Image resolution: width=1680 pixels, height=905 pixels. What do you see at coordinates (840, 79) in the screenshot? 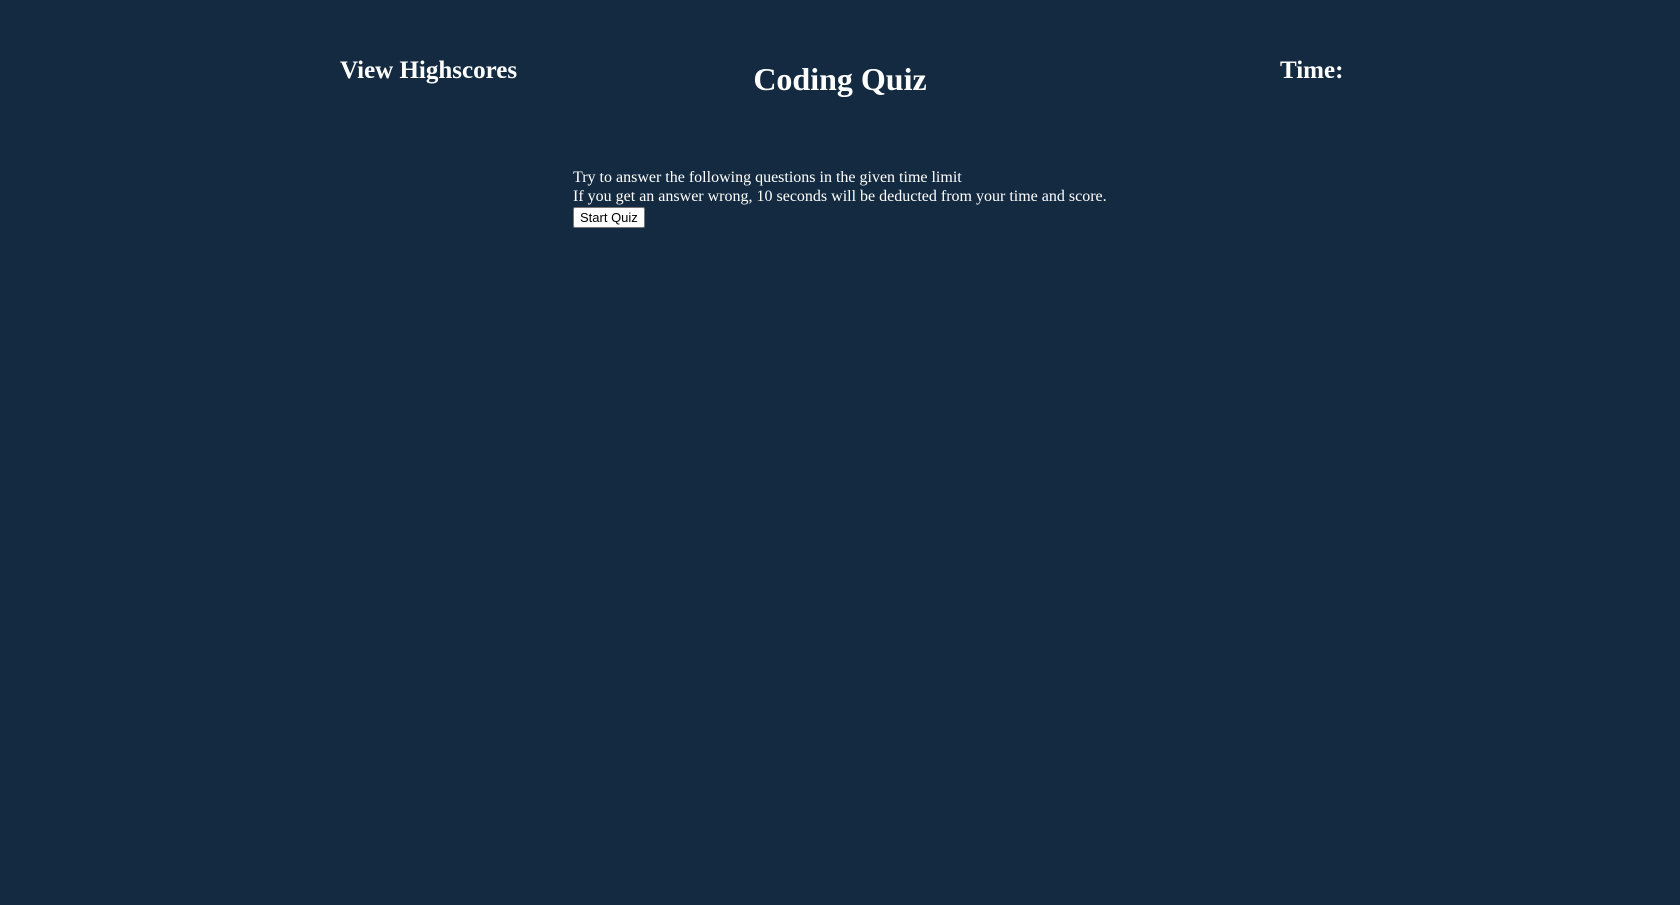
I see `page-title: Coding Quiz` at bounding box center [840, 79].